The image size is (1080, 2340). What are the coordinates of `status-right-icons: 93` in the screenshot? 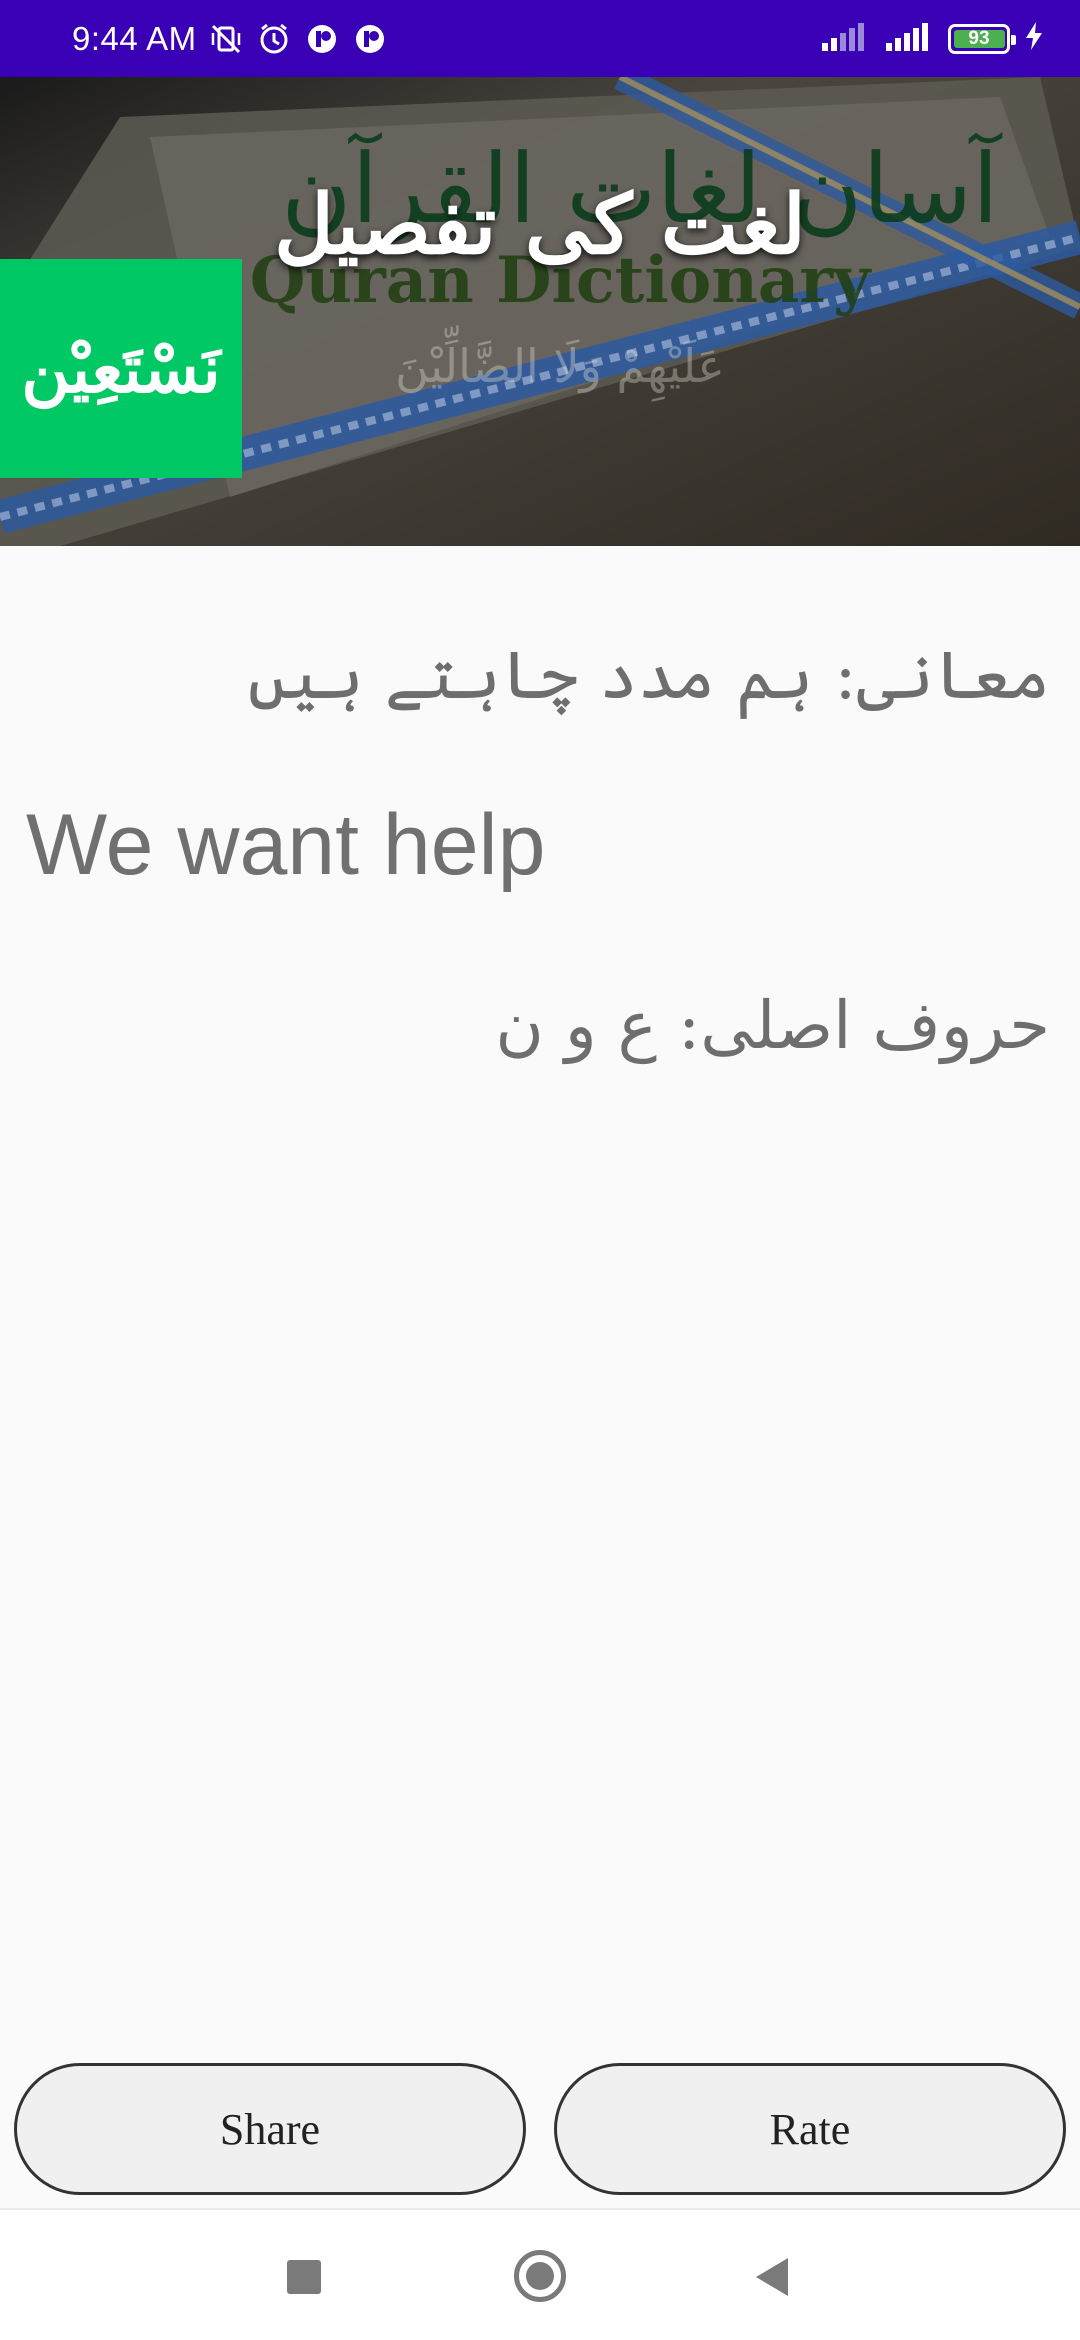 It's located at (932, 38).